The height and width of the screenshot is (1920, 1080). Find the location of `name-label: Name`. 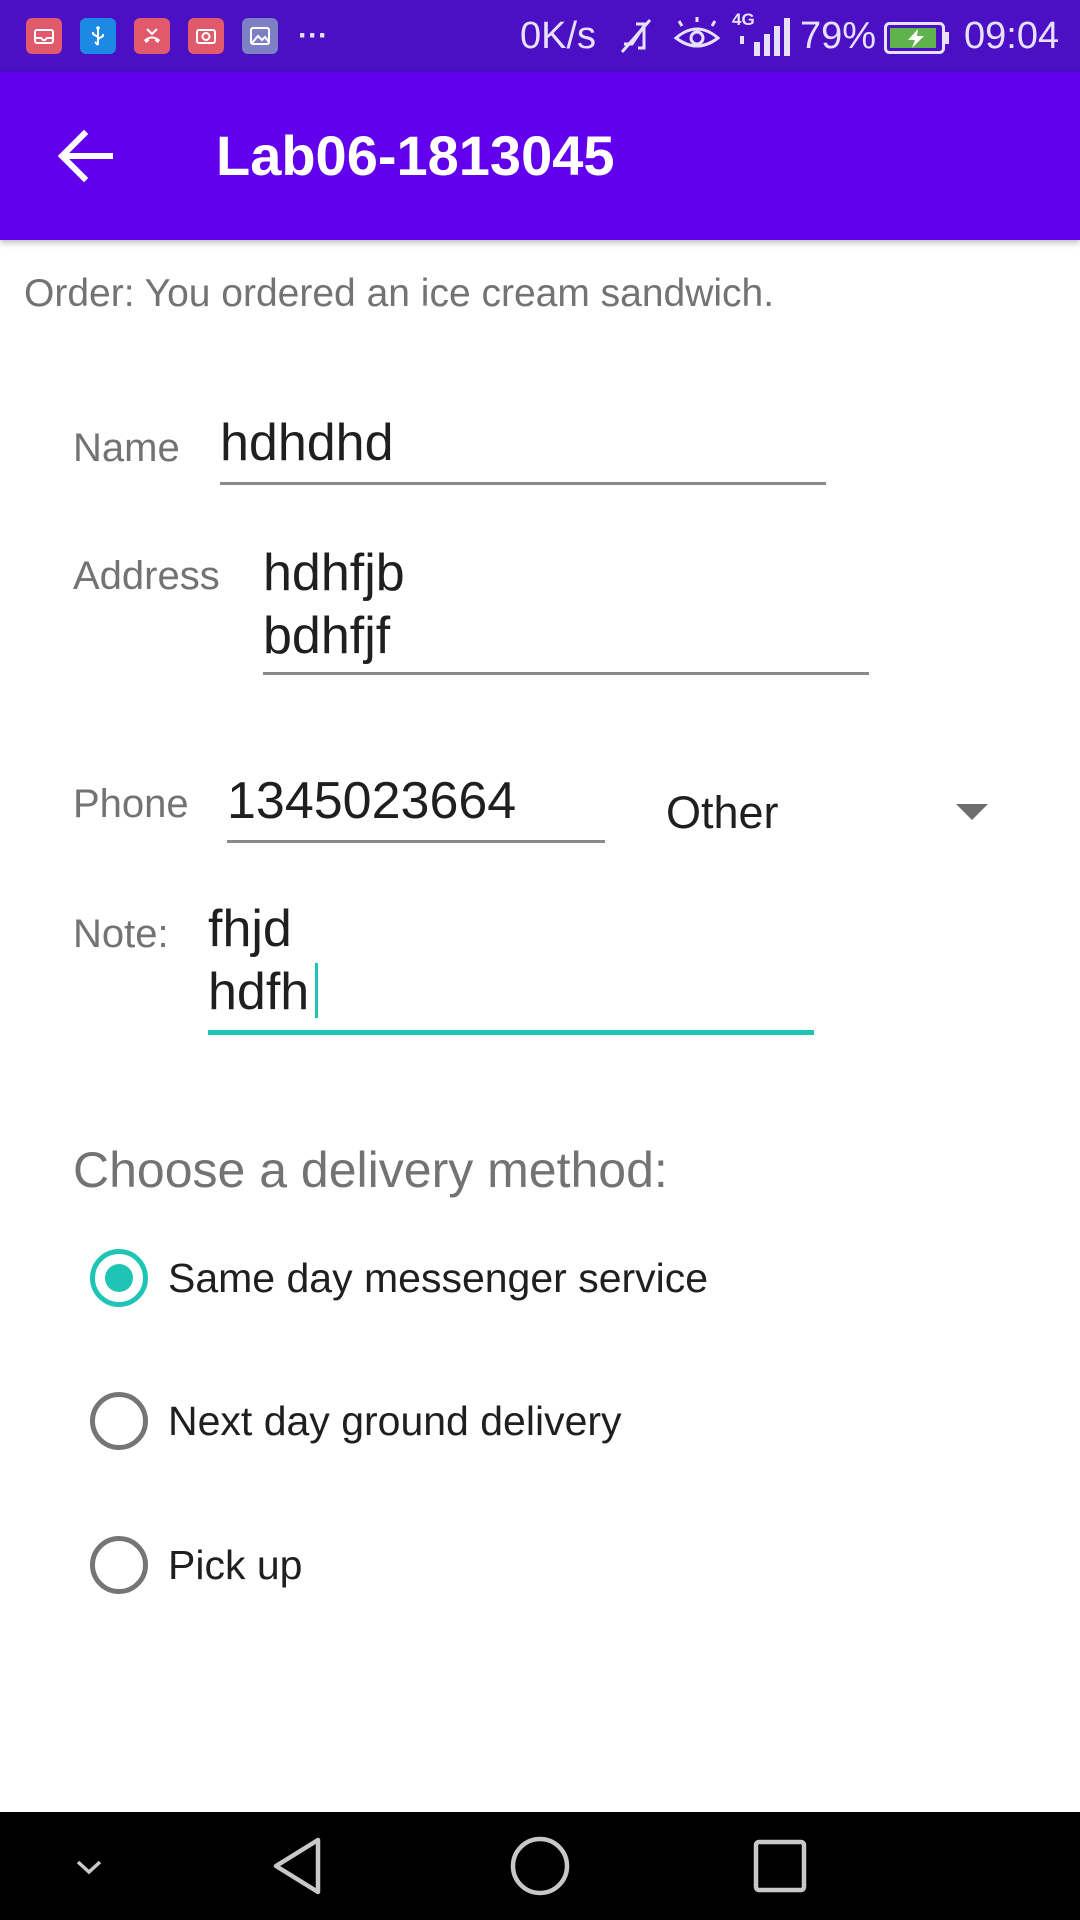

name-label: Name is located at coordinates (126, 448).